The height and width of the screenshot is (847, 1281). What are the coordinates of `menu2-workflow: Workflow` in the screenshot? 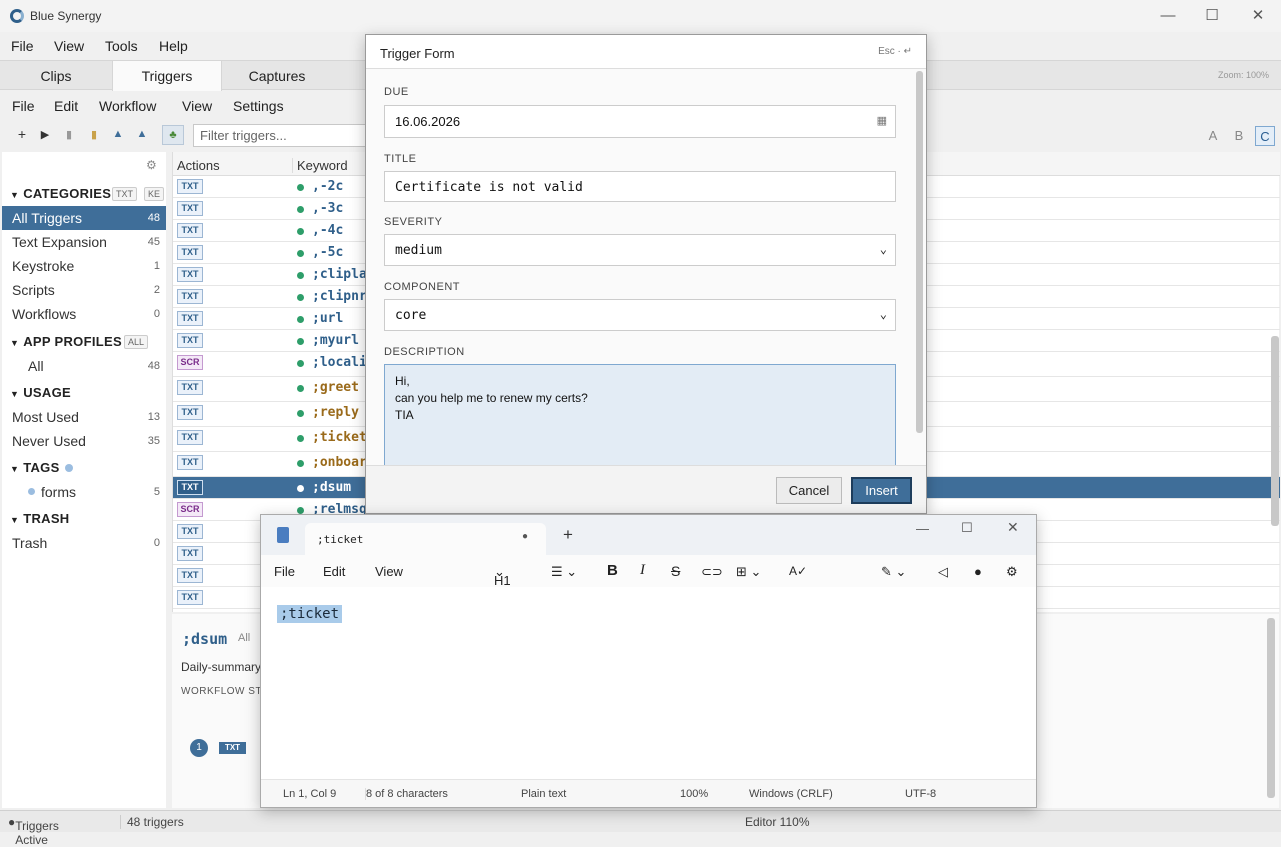 It's located at (127, 106).